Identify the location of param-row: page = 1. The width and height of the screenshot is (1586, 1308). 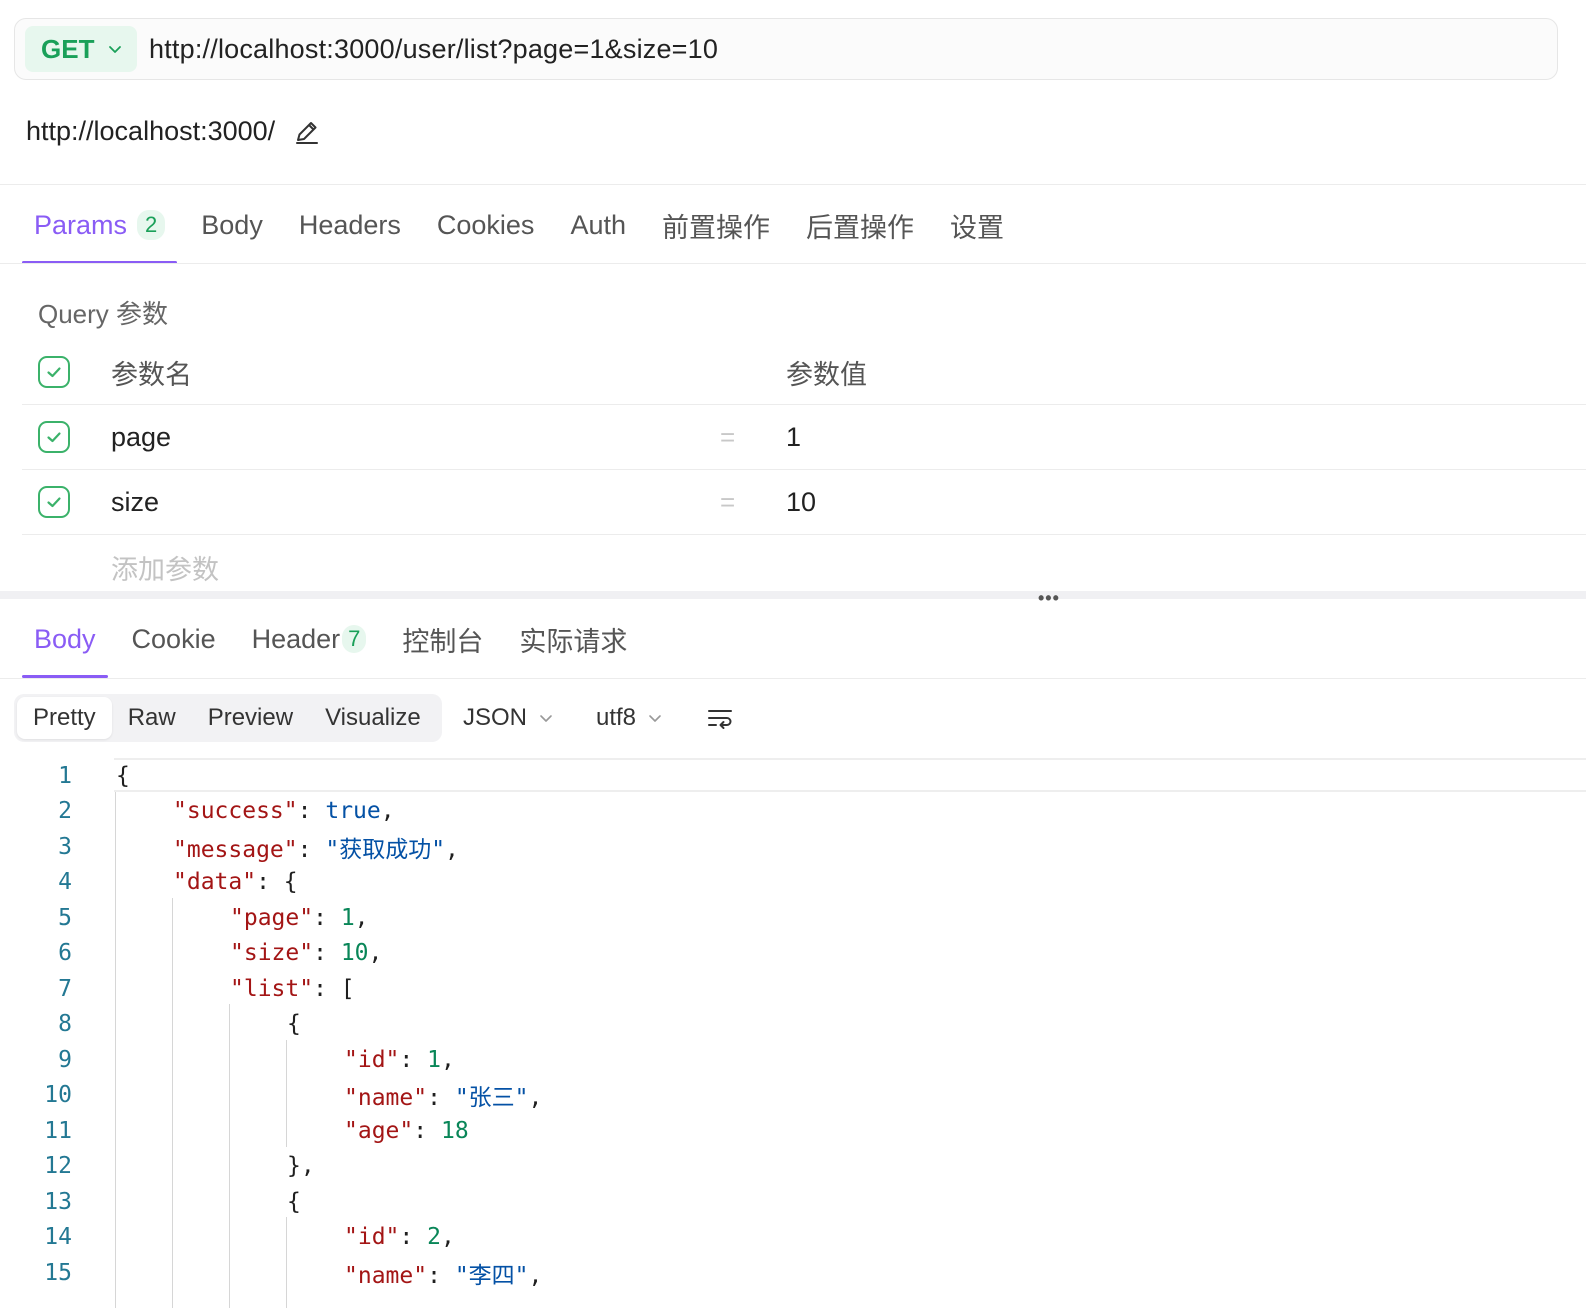
(804, 437).